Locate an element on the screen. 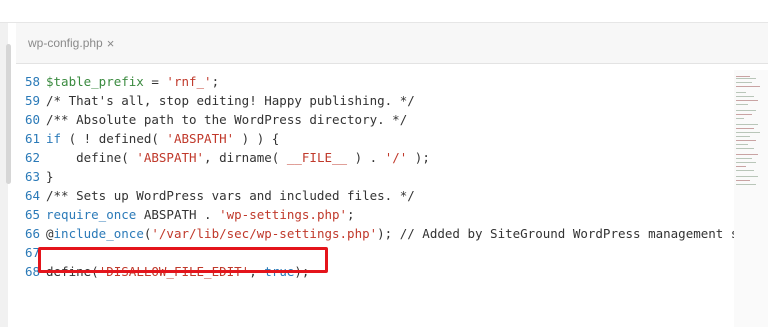 The height and width of the screenshot is (327, 768). line-number: 60 is located at coordinates (32, 119).